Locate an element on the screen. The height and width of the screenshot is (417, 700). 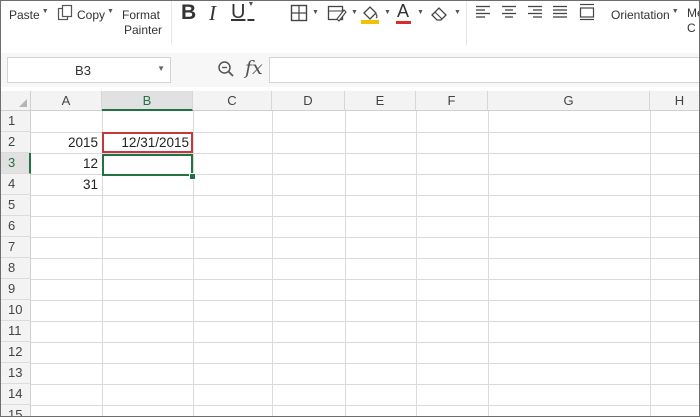
italic-button: I is located at coordinates (212, 13).